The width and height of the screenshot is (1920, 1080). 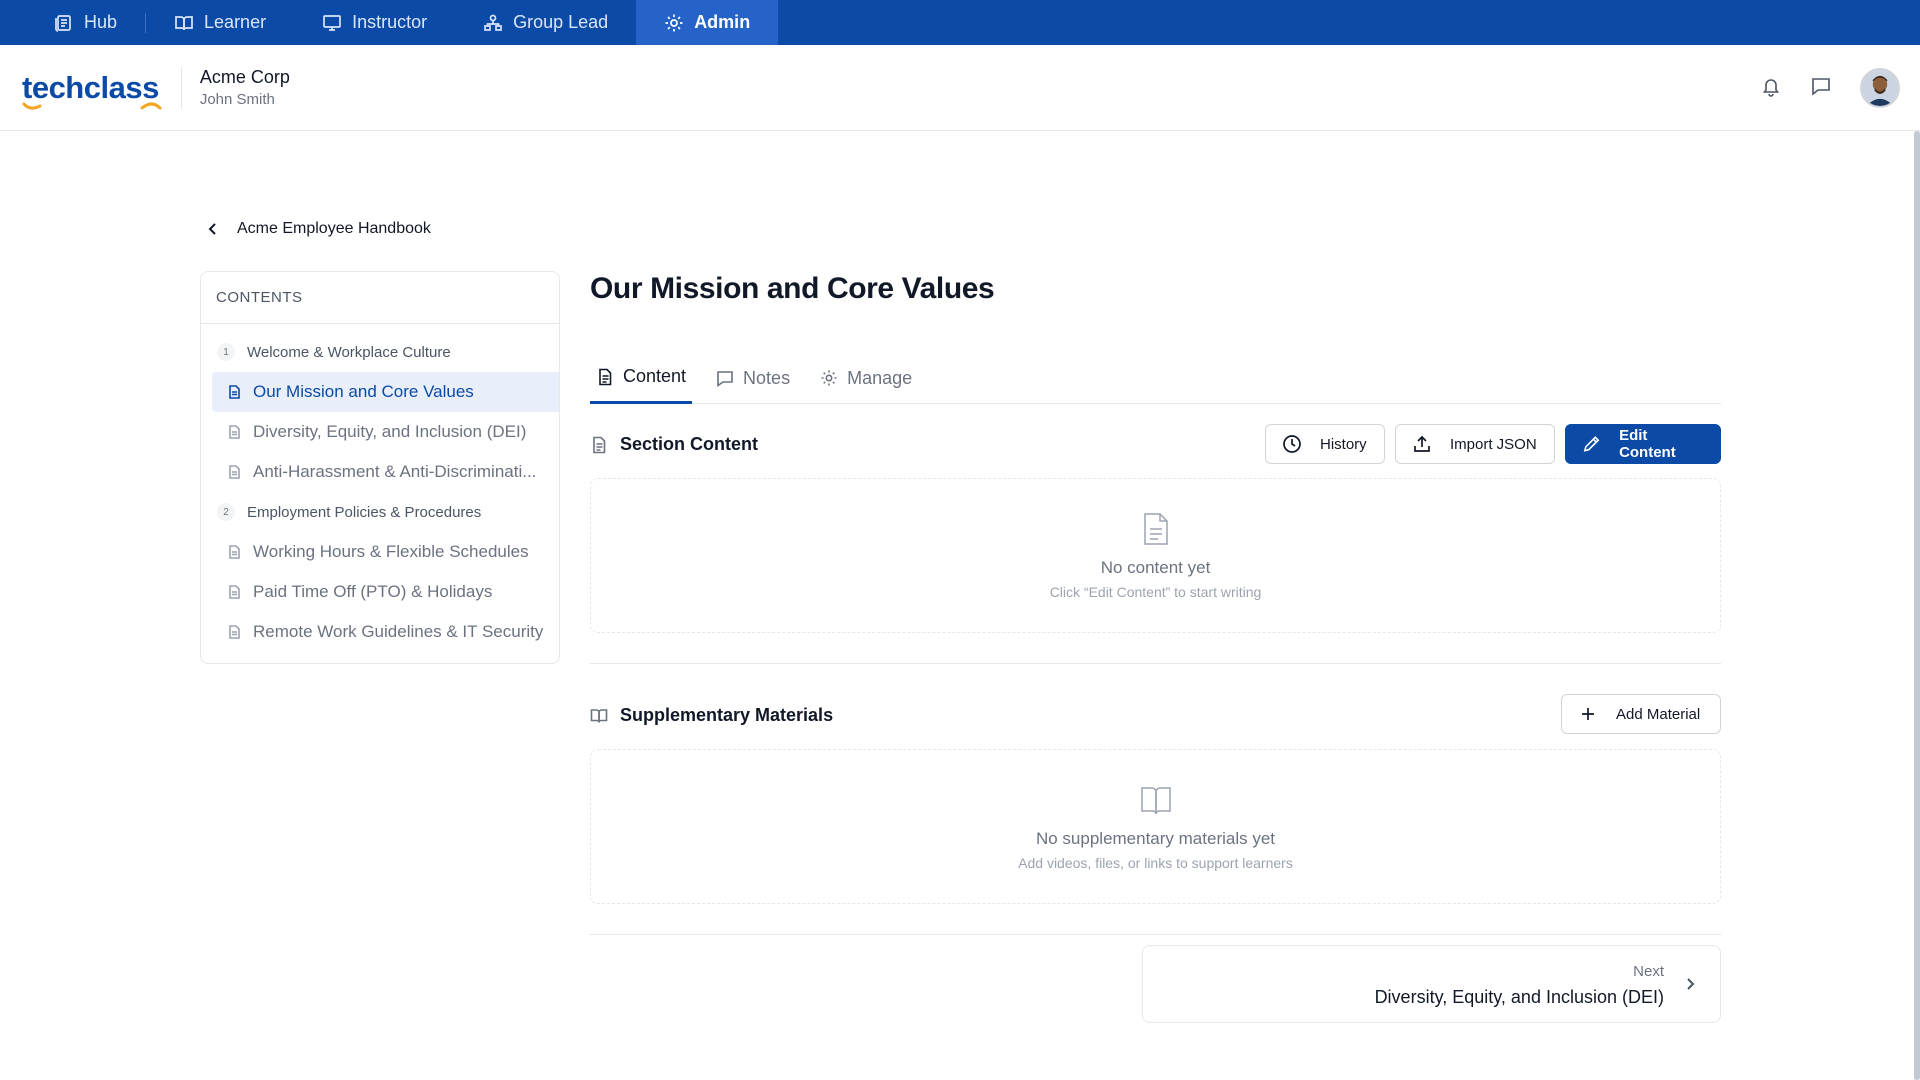 What do you see at coordinates (245, 87) in the screenshot?
I see `org-info: Acme Corp John Smith` at bounding box center [245, 87].